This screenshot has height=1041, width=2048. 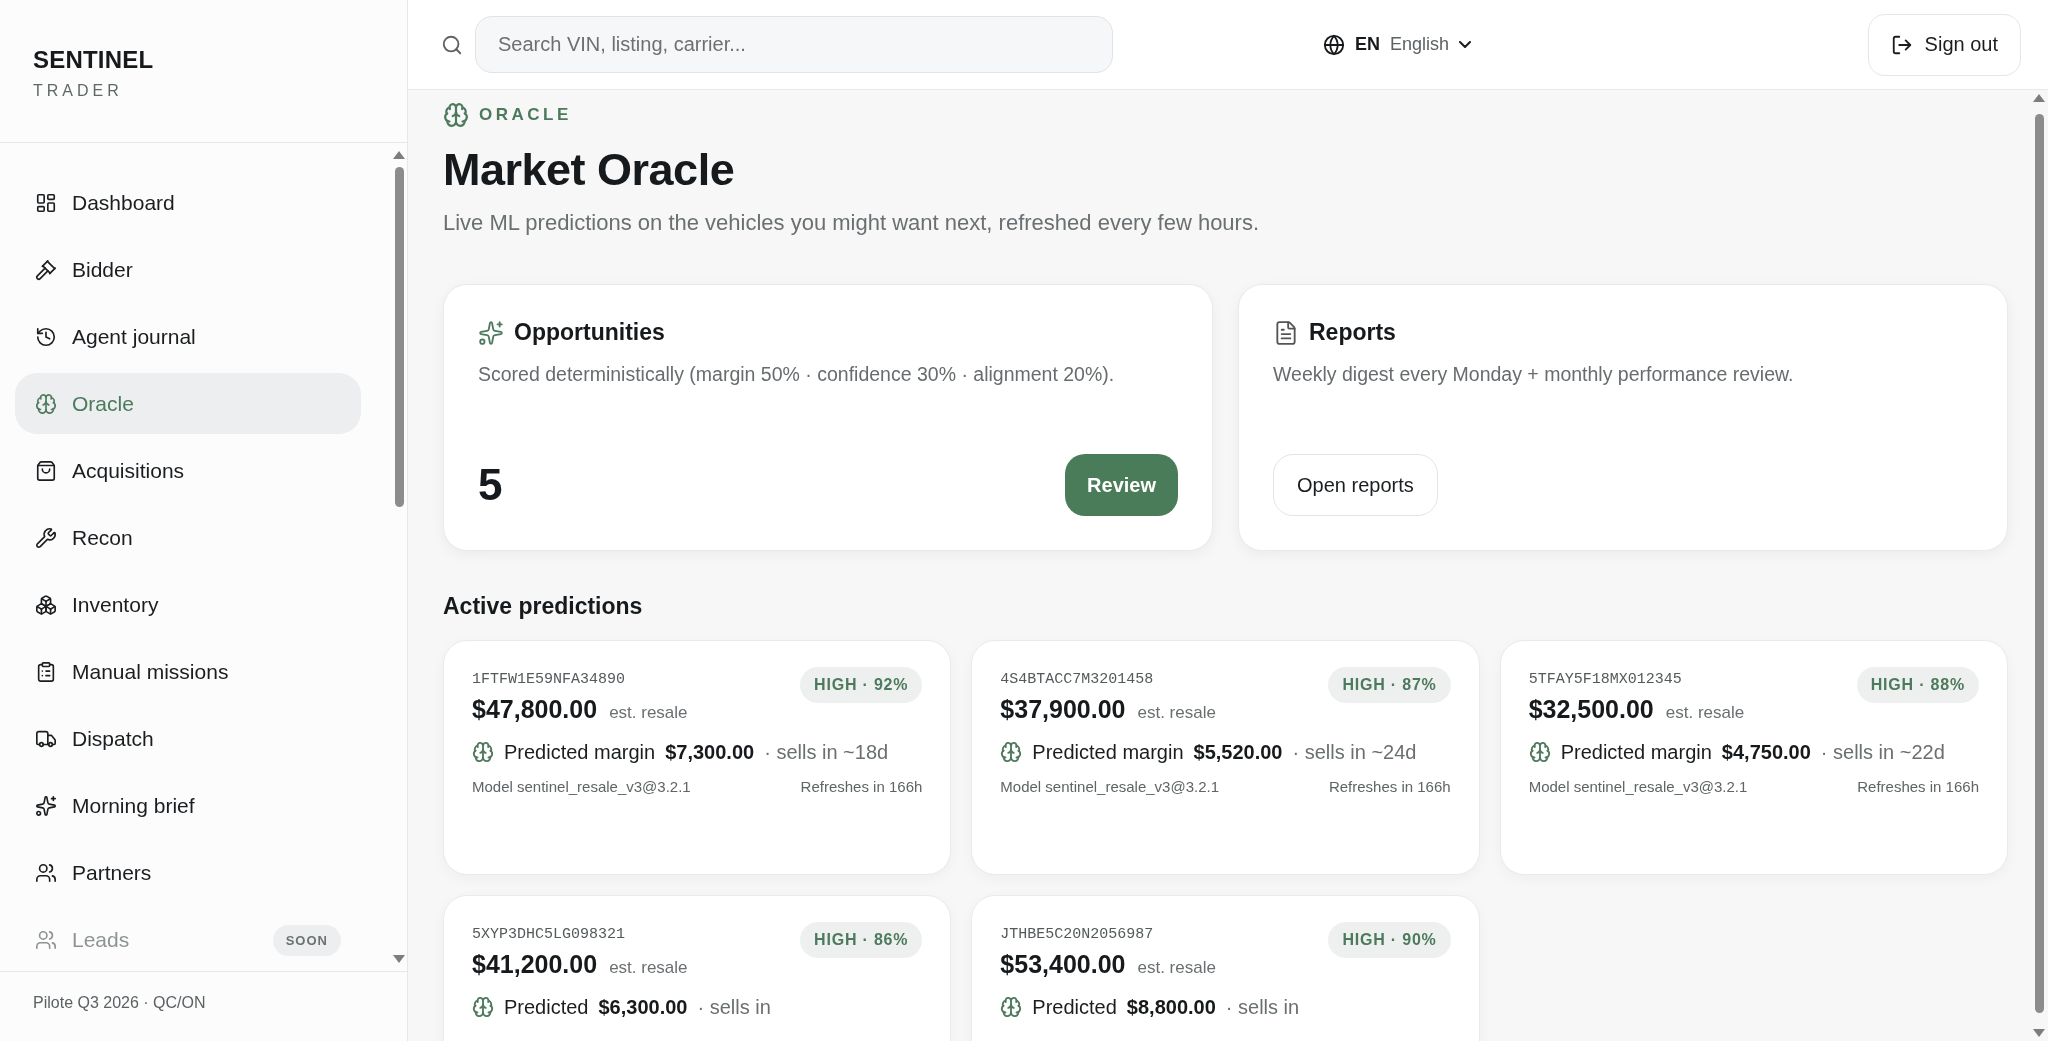 I want to click on vin-text: 5XYP3DHC5LG098321, so click(x=549, y=934).